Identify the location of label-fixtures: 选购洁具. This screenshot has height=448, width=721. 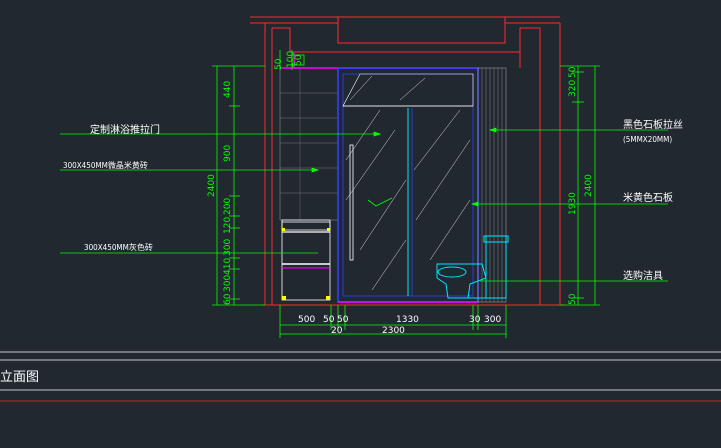
(643, 275).